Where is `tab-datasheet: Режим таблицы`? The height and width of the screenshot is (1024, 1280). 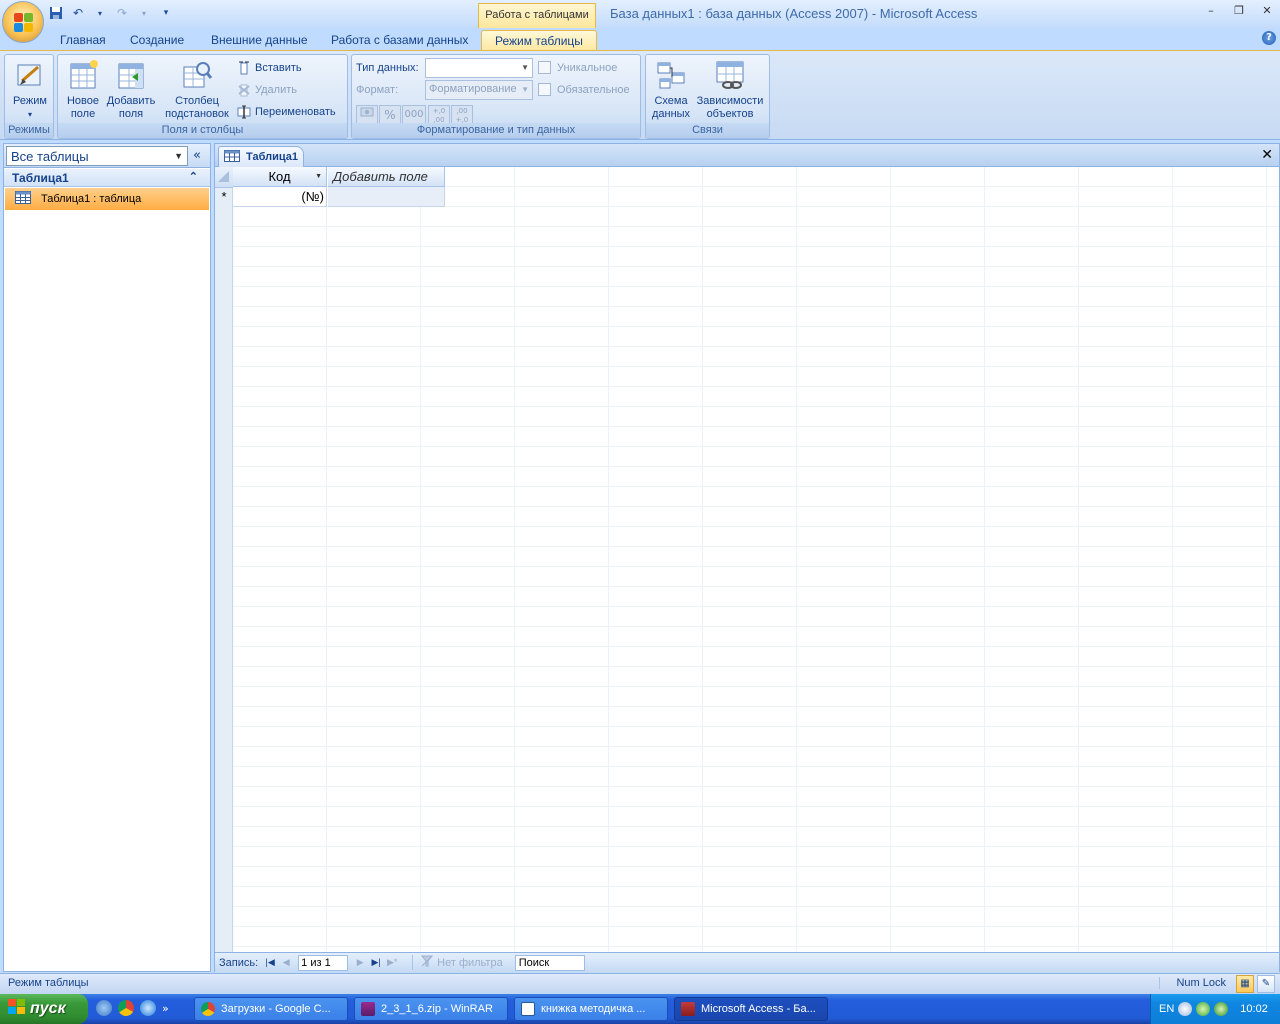
tab-datasheet: Режим таблицы is located at coordinates (539, 41).